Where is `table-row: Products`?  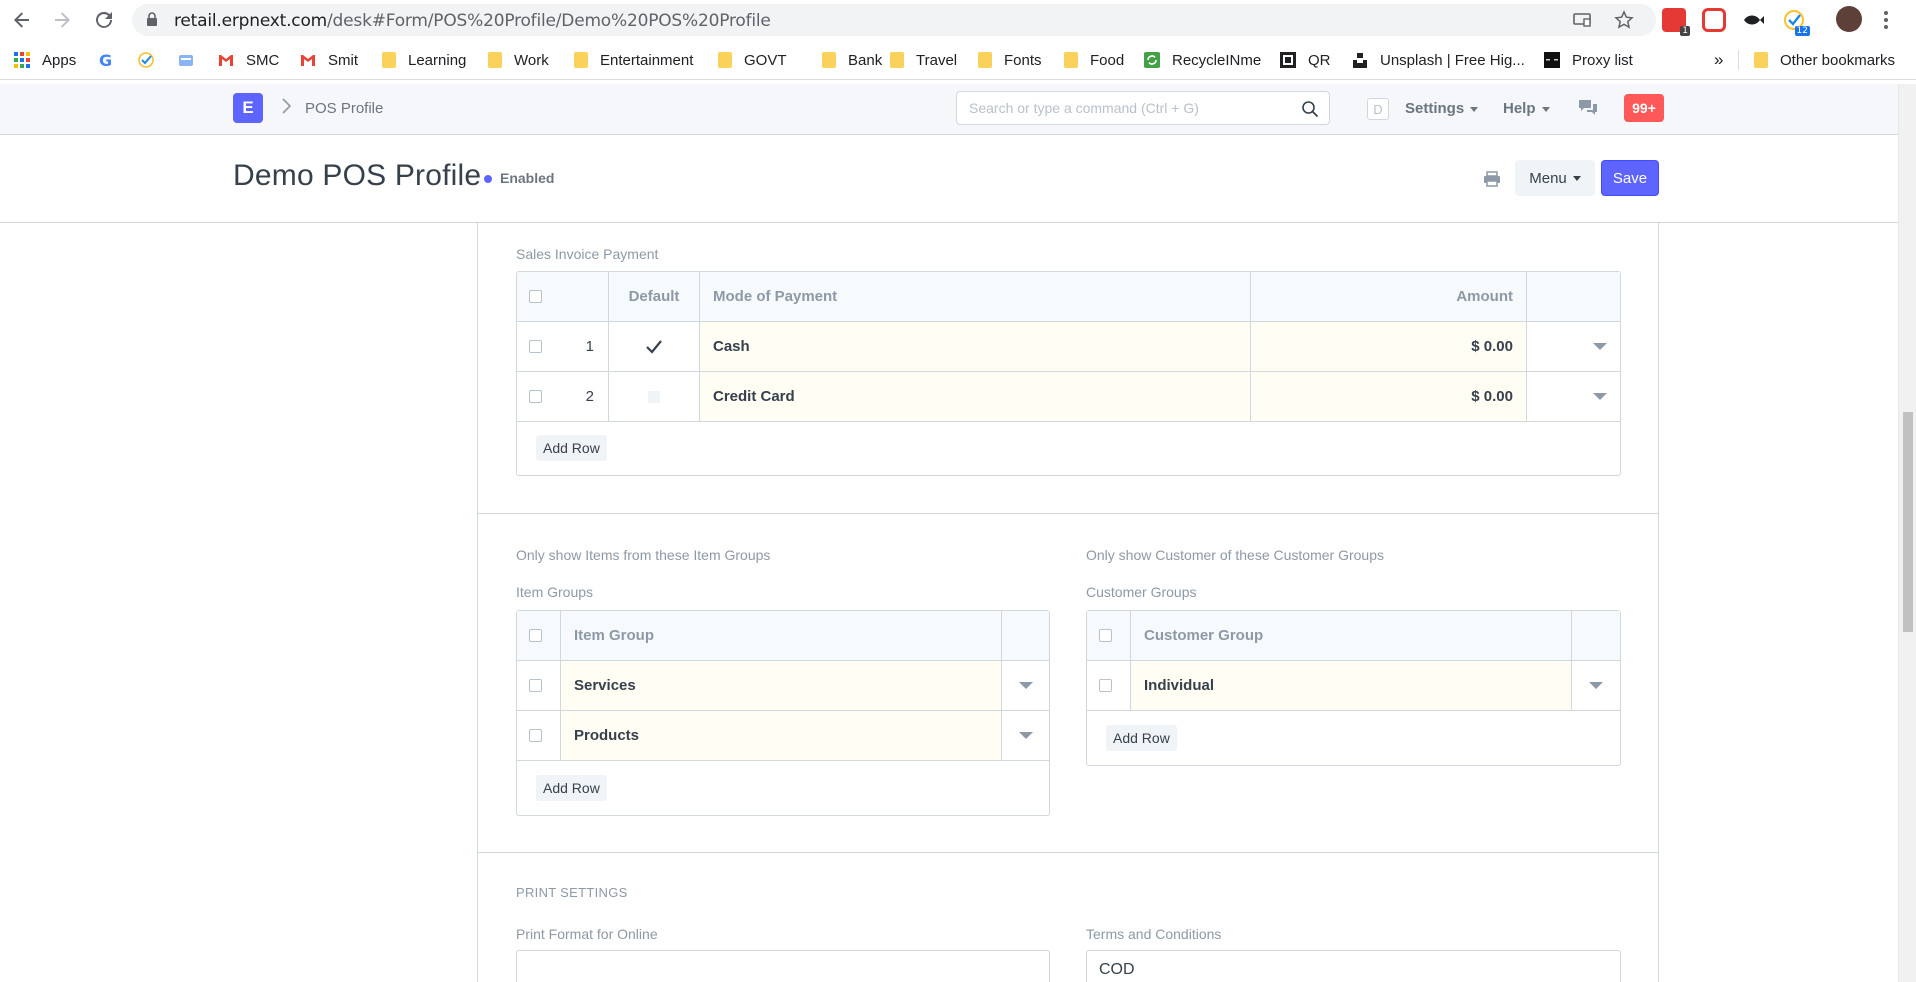
table-row: Products is located at coordinates (783, 736).